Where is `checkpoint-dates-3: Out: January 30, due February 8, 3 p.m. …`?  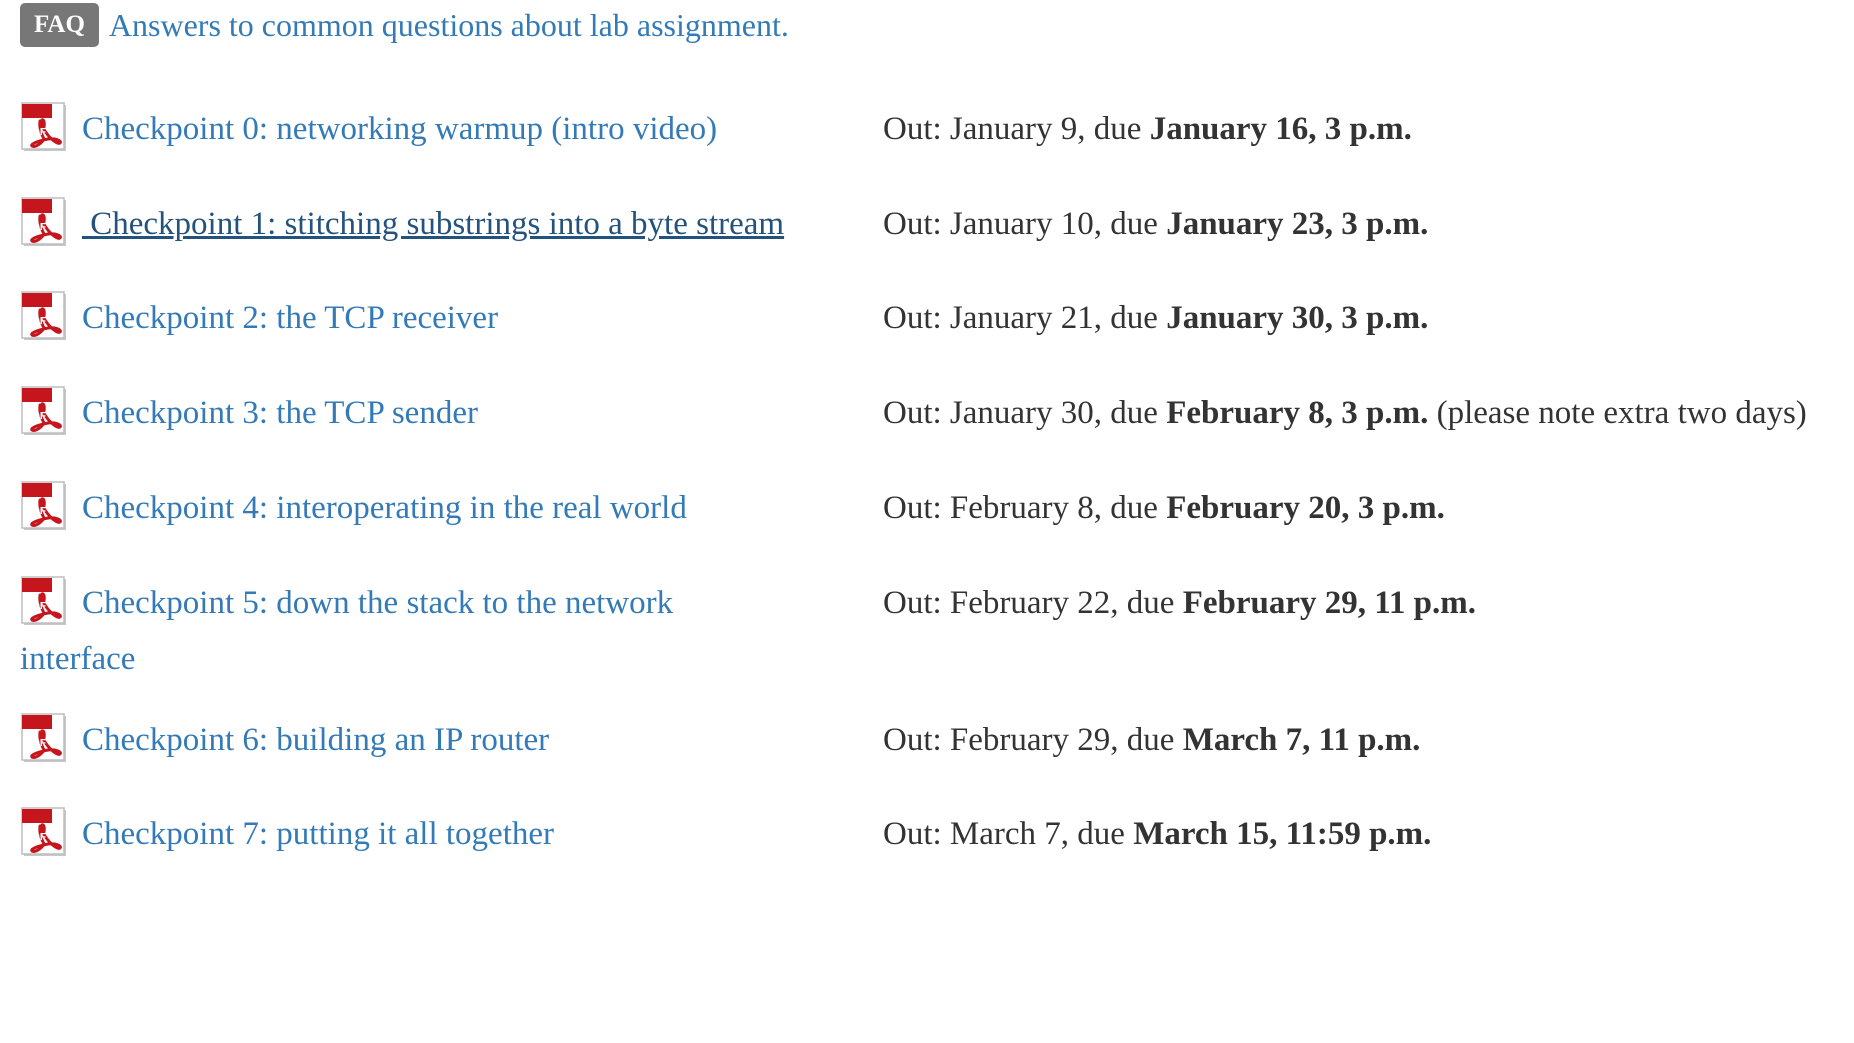 checkpoint-dates-3: Out: January 30, due February 8, 3 p.m. … is located at coordinates (1345, 413).